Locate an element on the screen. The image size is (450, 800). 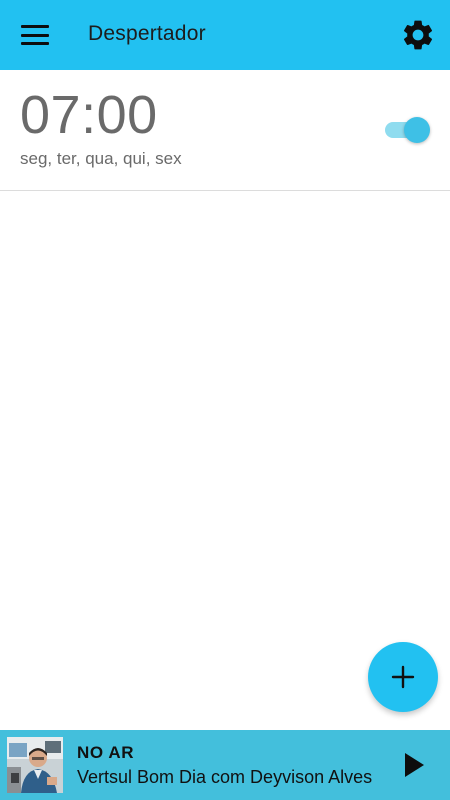
player-status: NO AR is located at coordinates (106, 752).